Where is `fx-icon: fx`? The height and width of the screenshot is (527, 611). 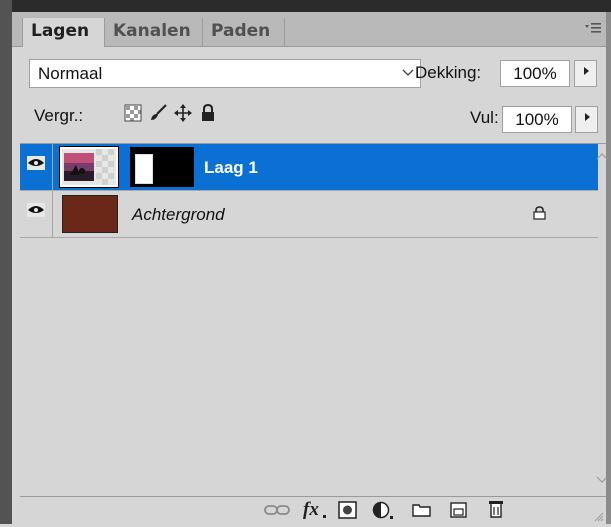 fx-icon: fx is located at coordinates (315, 511).